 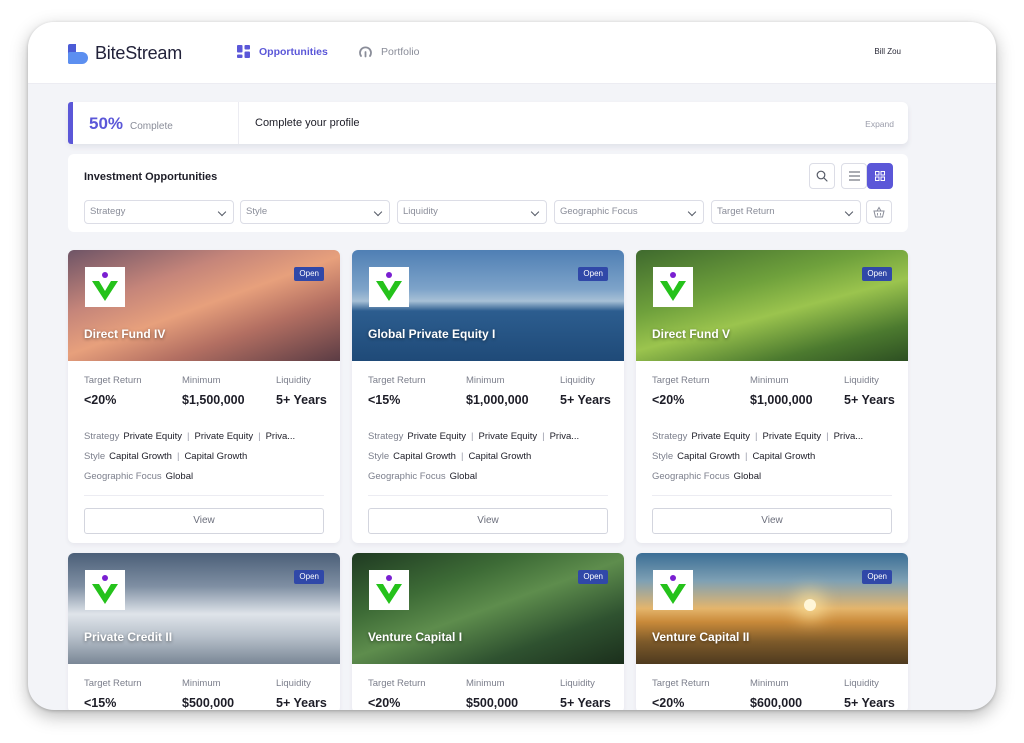 What do you see at coordinates (786, 212) in the screenshot?
I see `target-return-filter: Target Return` at bounding box center [786, 212].